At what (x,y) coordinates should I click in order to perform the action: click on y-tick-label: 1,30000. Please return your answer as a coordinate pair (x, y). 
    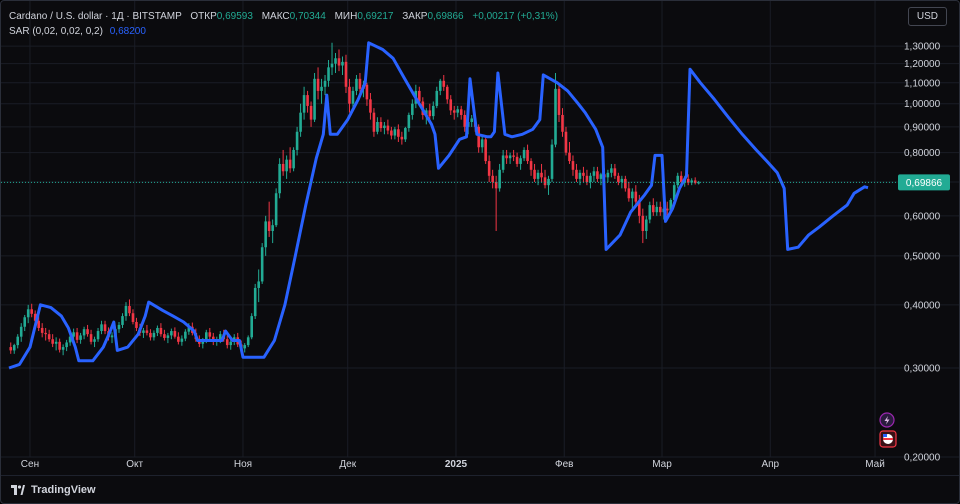
    Looking at the image, I should click on (922, 47).